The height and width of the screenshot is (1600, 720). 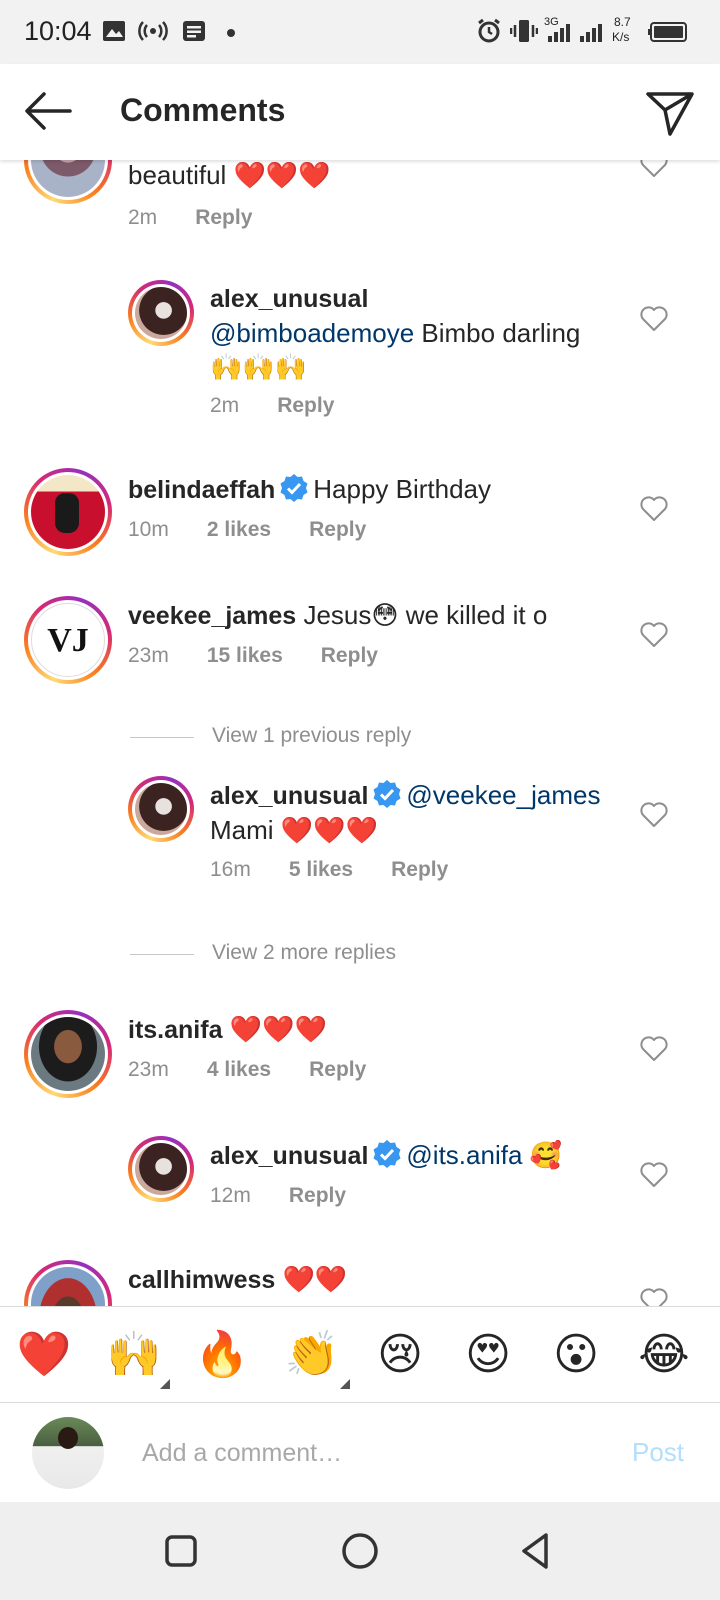 What do you see at coordinates (488, 1355) in the screenshot?
I see `emoji-heart-eyes: 😍` at bounding box center [488, 1355].